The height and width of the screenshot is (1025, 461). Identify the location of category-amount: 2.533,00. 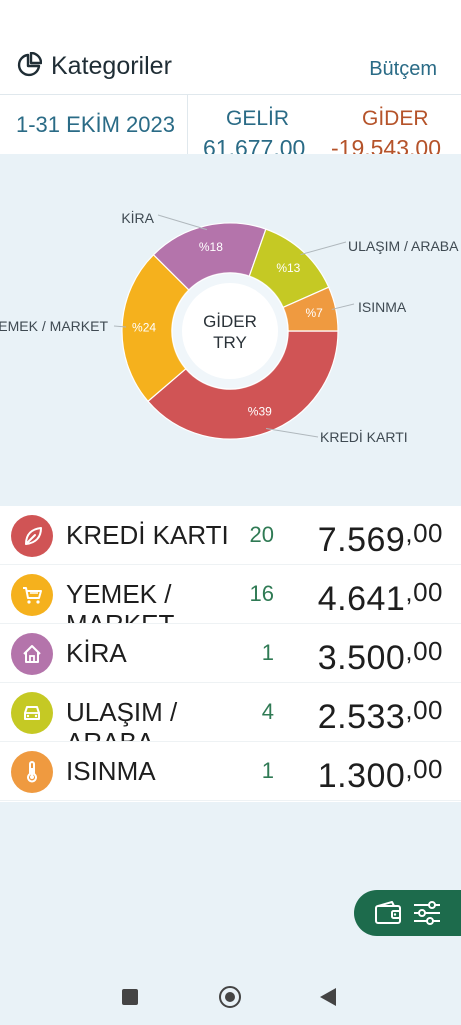
(380, 716).